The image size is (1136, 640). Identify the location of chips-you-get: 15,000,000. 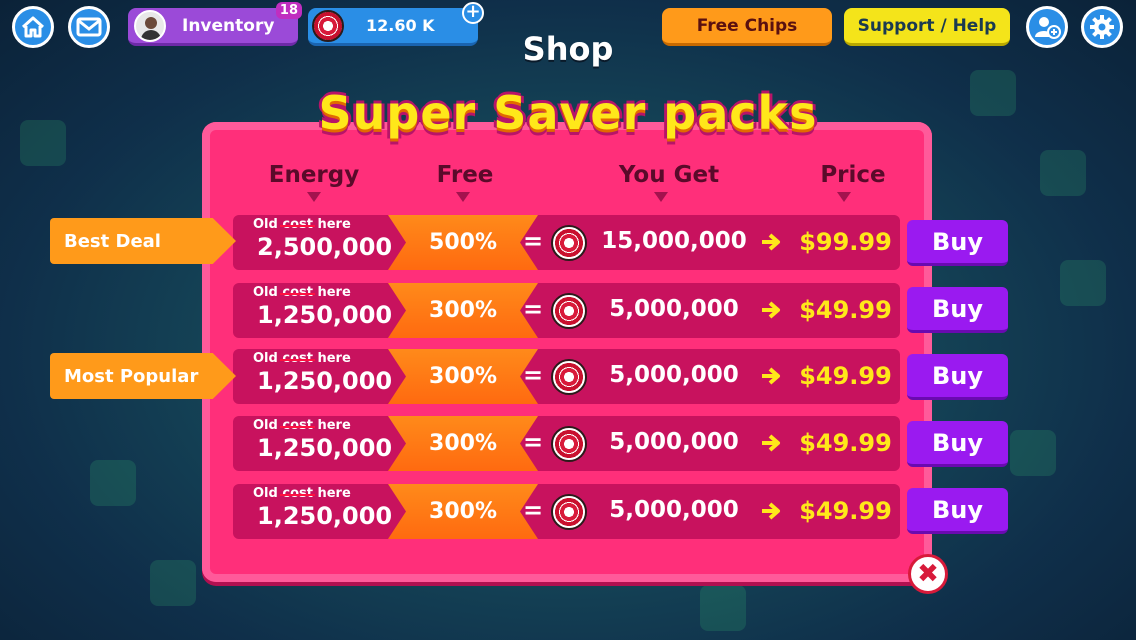
(674, 241).